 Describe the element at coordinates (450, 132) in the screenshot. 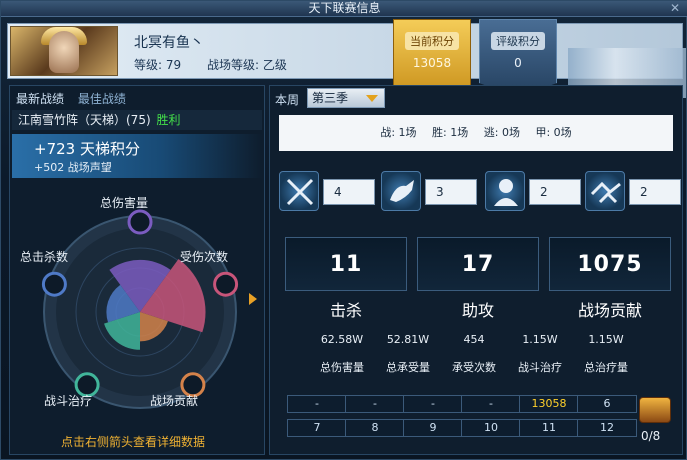

I see `wins-count: 胜: 1场` at that location.